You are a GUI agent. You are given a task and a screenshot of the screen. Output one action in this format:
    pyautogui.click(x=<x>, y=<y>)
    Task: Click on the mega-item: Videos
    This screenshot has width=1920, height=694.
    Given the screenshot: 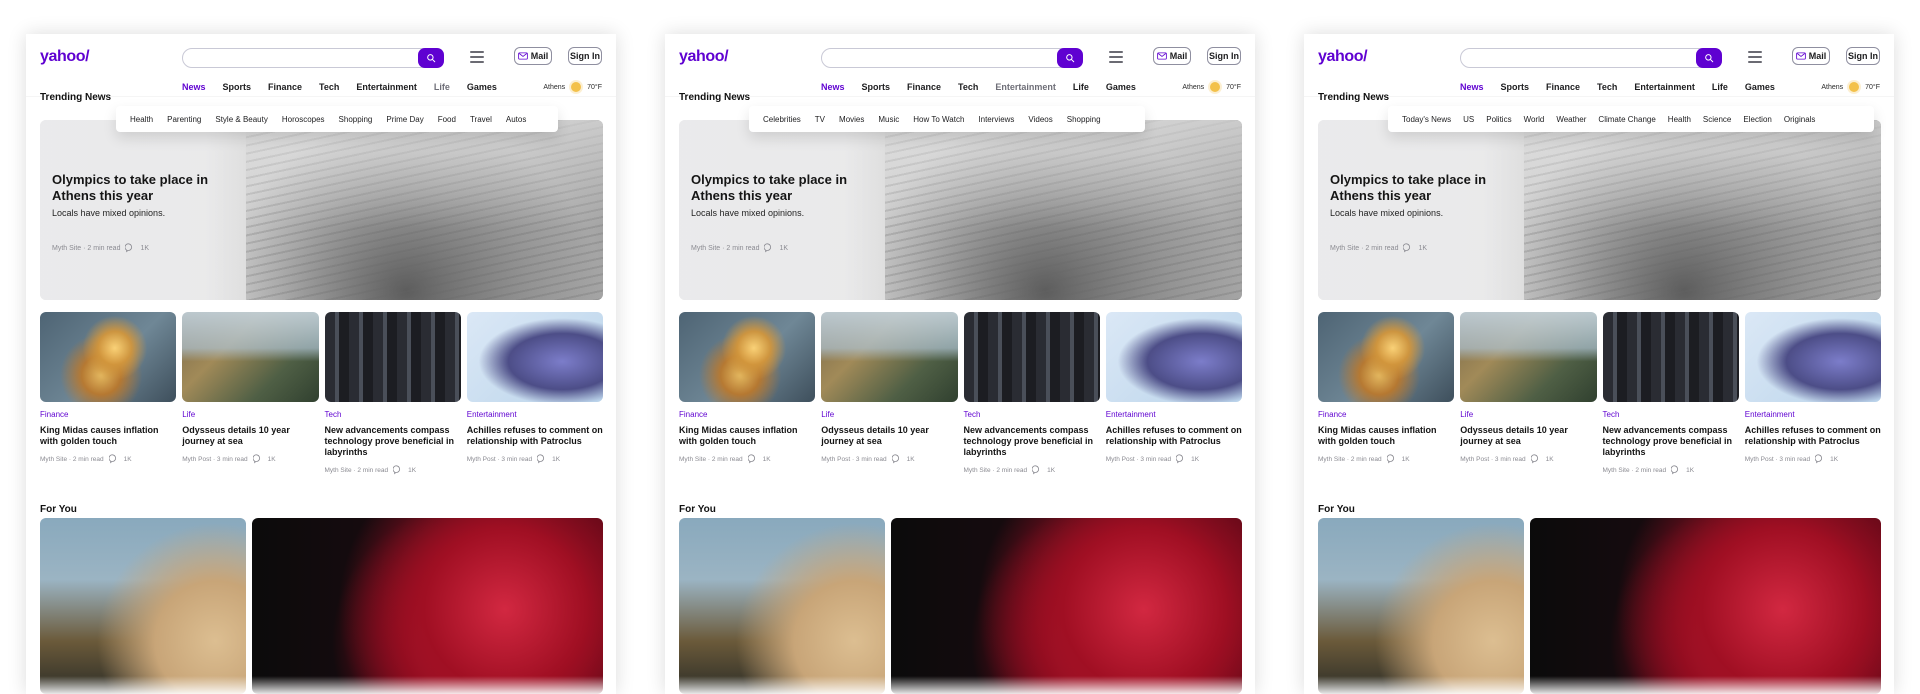 What is the action you would take?
    pyautogui.click(x=1040, y=119)
    